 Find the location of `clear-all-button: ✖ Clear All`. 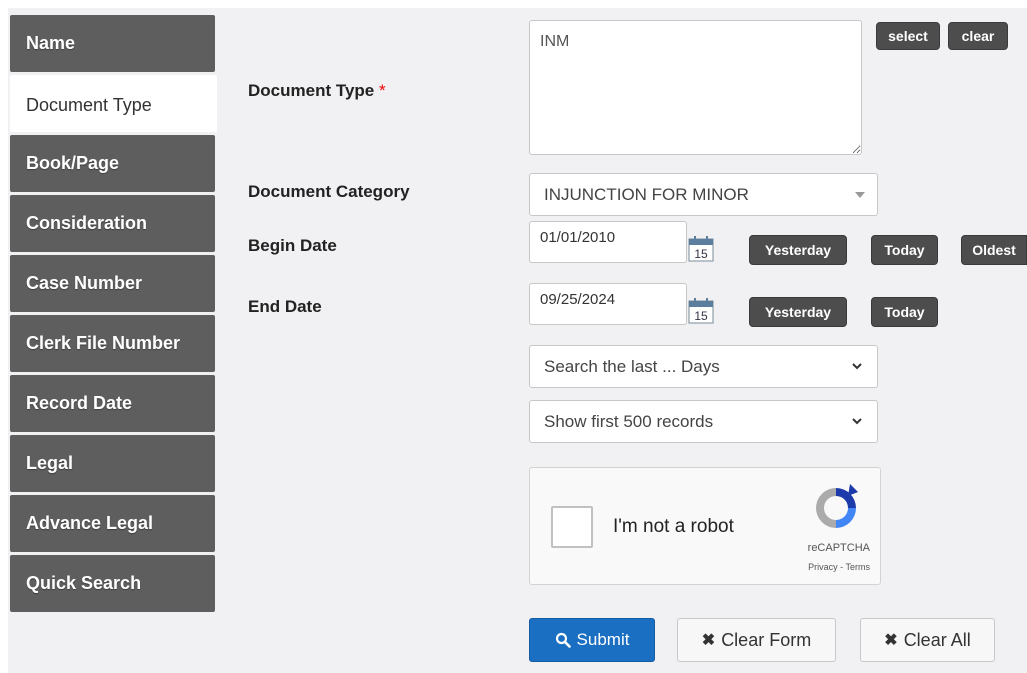

clear-all-button: ✖ Clear All is located at coordinates (927, 640).